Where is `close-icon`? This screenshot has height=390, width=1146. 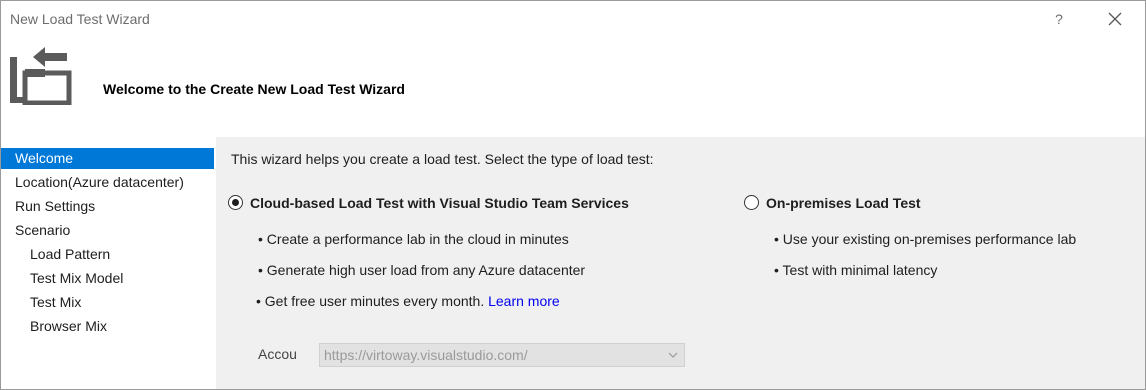
close-icon is located at coordinates (1115, 19).